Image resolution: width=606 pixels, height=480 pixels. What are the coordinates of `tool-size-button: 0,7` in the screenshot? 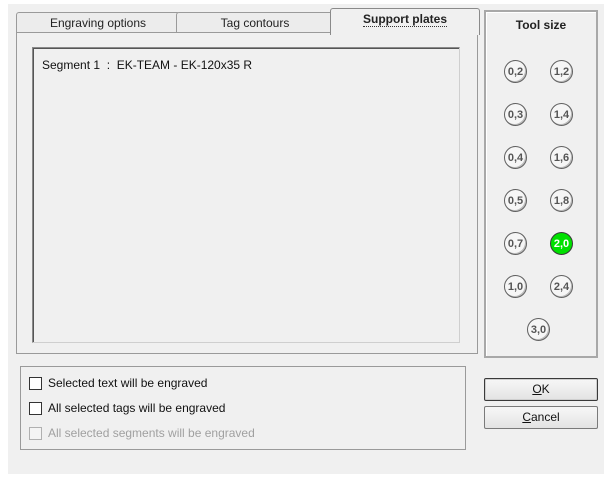 It's located at (515, 243).